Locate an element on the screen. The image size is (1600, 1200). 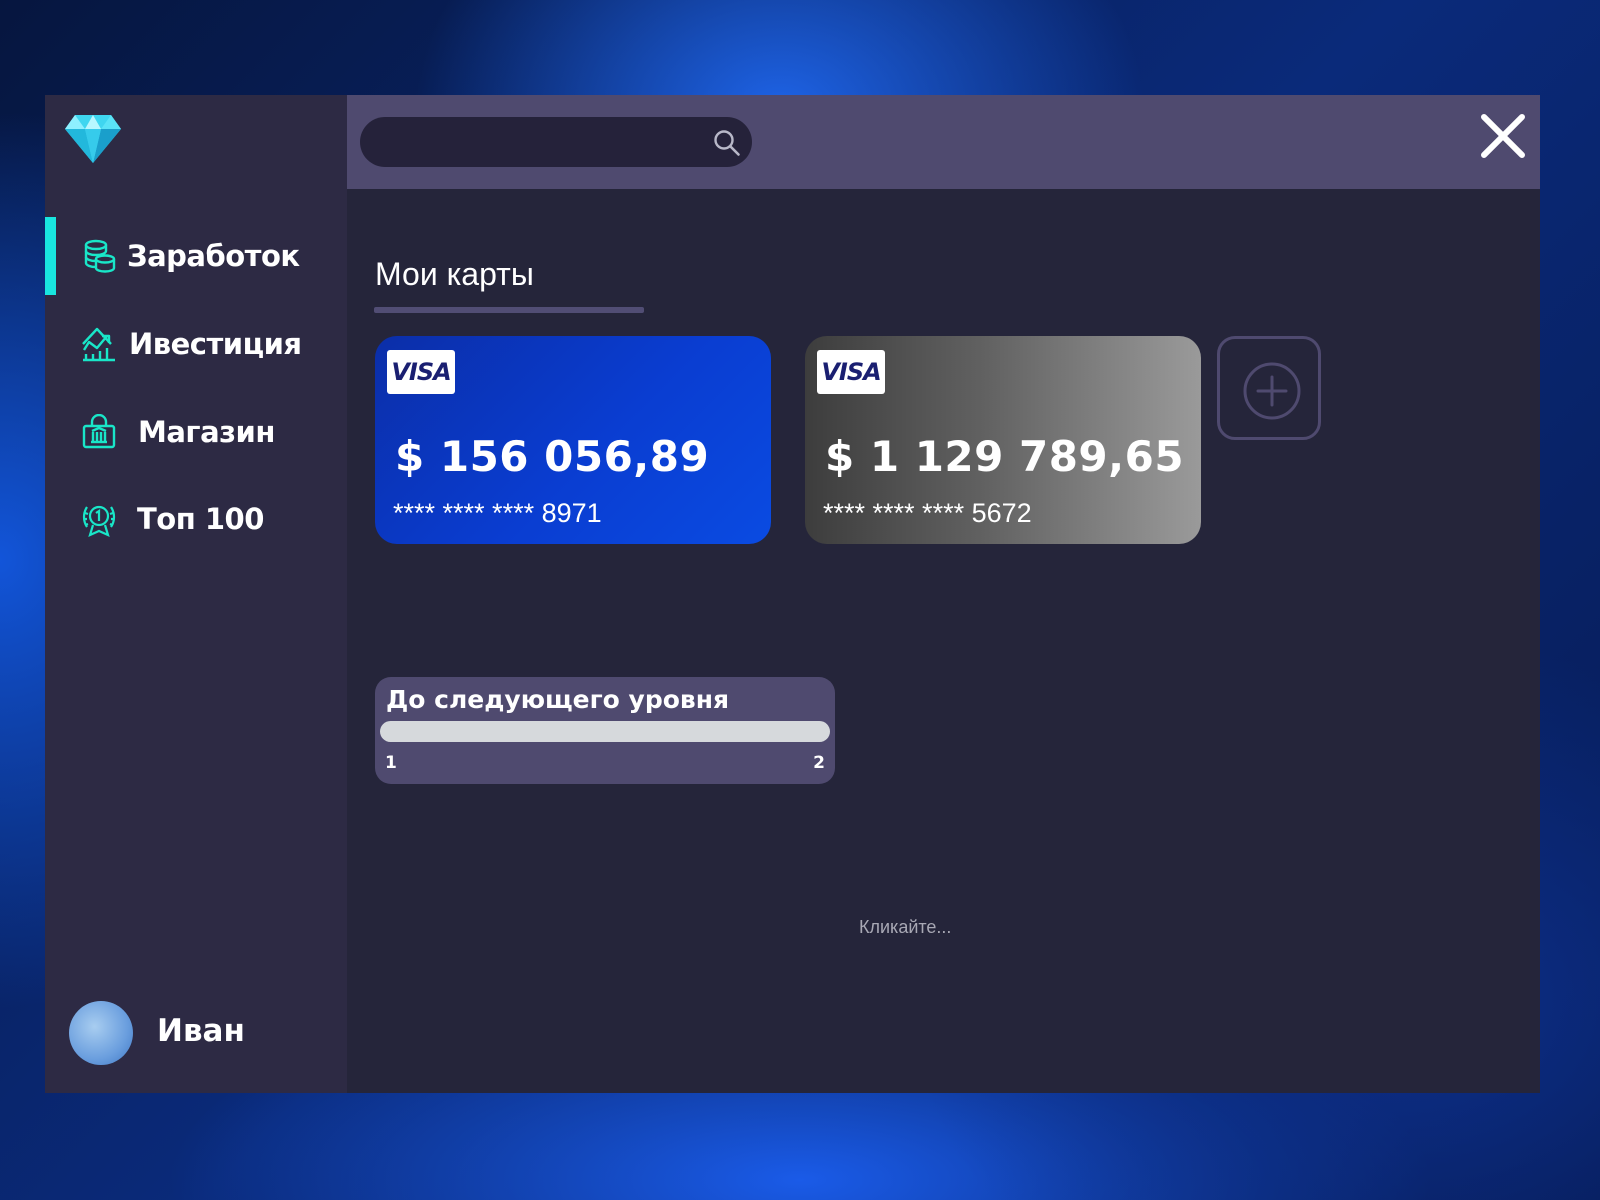
search-bar is located at coordinates (556, 142).